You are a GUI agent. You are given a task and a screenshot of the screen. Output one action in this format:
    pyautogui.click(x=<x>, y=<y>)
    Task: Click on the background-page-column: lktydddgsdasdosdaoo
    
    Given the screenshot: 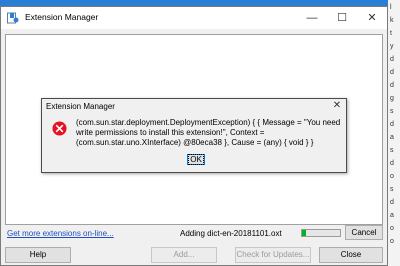 What is the action you would take?
    pyautogui.click(x=394, y=133)
    